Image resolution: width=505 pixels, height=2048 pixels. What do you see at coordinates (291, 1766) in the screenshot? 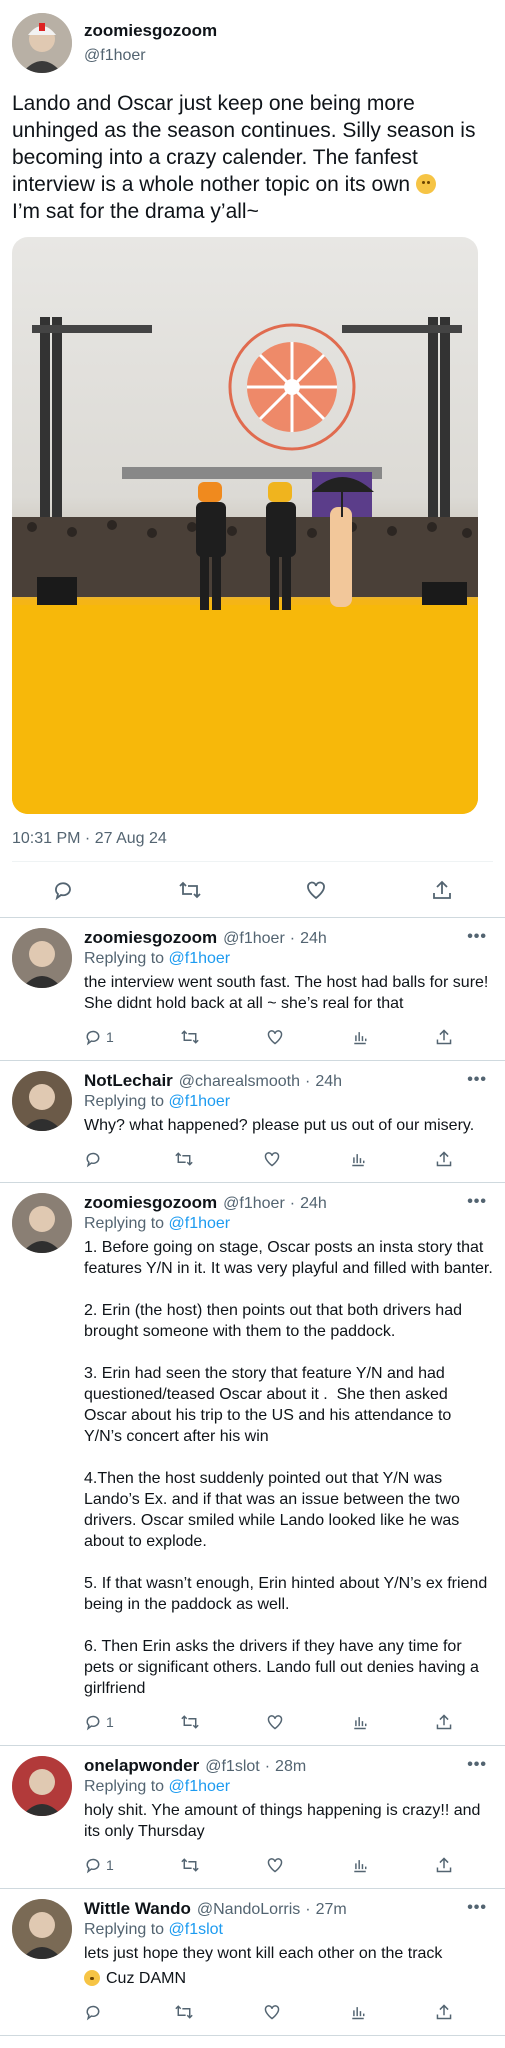
I see `reply-time: 28m` at bounding box center [291, 1766].